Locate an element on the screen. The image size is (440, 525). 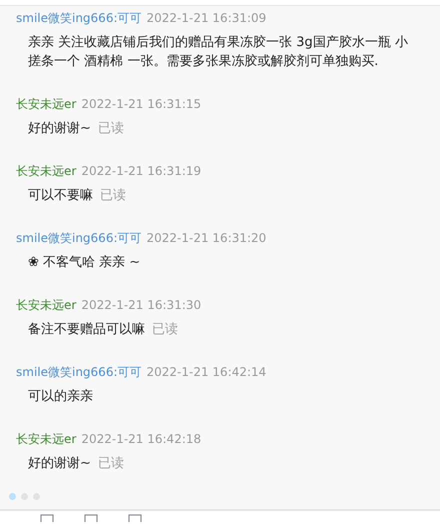
message-text: 亲亲 关注收藏店铺后我们的赠品有果冻胶一张 3g国产胶水一瓶 小搓条一个 酒精棉 一张。需要多张果冻胶或解胶剂可单独购买. is located at coordinates (218, 52).